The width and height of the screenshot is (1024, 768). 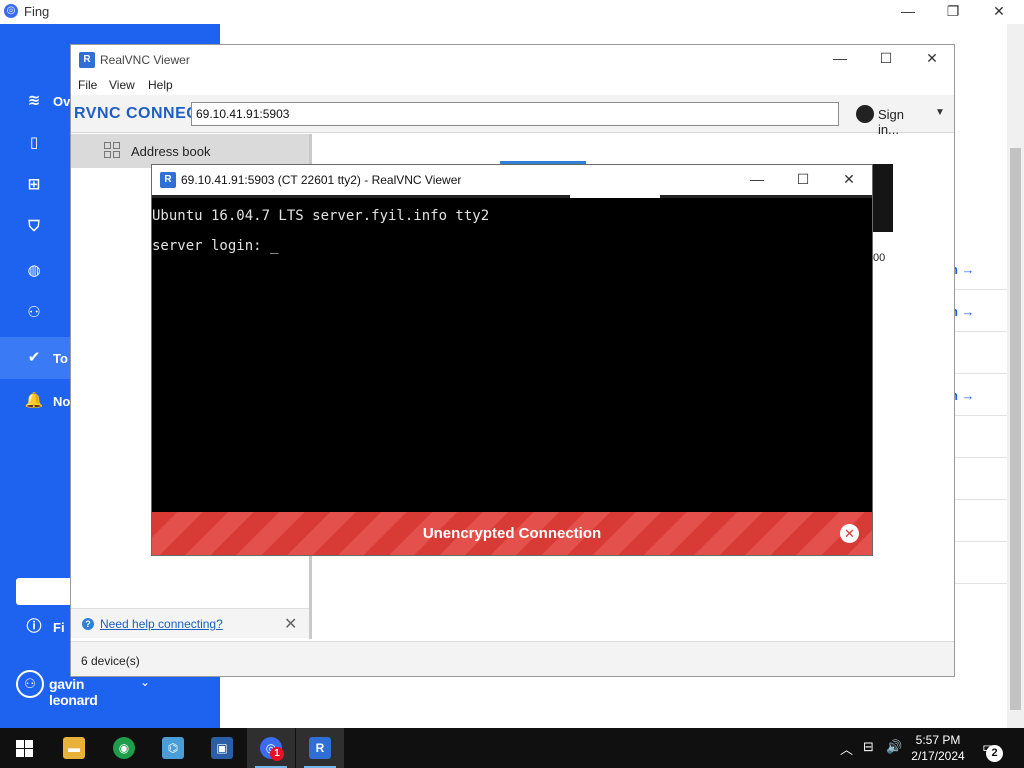 What do you see at coordinates (886, 59) in the screenshot?
I see `vnc-maximize-button: ☐` at bounding box center [886, 59].